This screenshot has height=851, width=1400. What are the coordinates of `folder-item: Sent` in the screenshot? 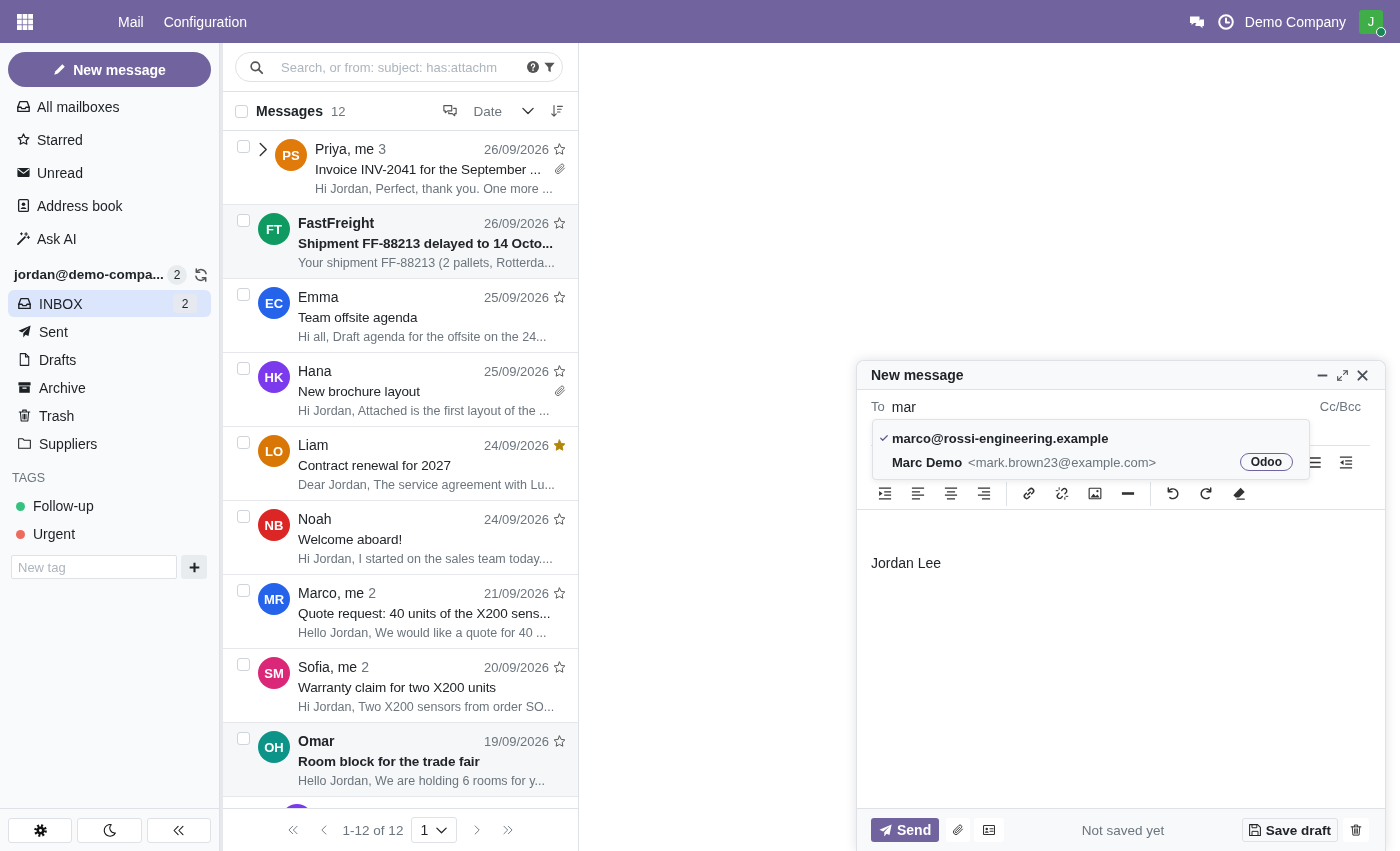 It's located at (109, 331).